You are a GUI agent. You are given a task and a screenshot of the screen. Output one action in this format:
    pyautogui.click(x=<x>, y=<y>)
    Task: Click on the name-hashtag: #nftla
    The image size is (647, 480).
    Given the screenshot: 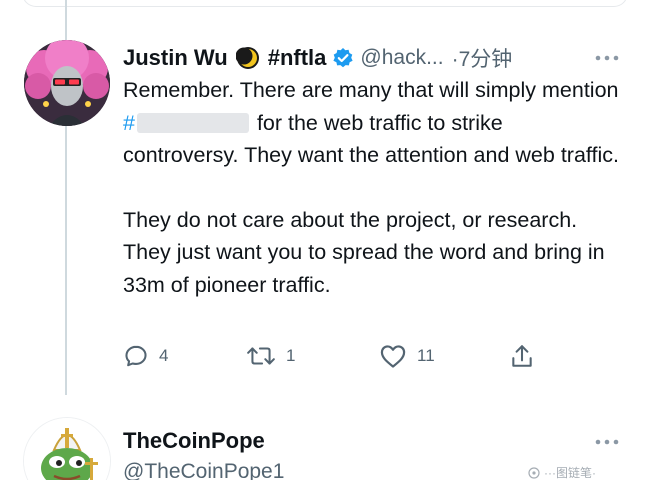 What is the action you would take?
    pyautogui.click(x=297, y=57)
    